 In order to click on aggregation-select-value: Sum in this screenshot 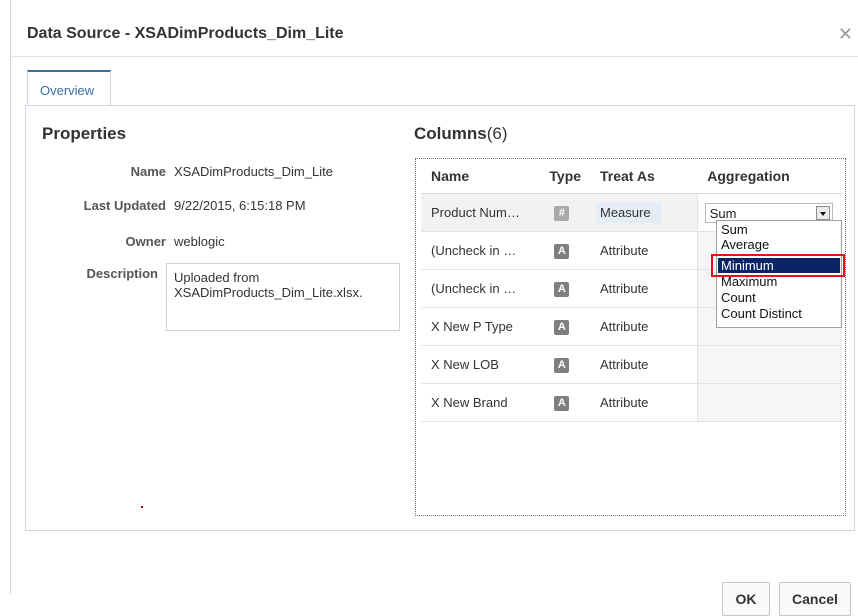, I will do `click(723, 213)`.